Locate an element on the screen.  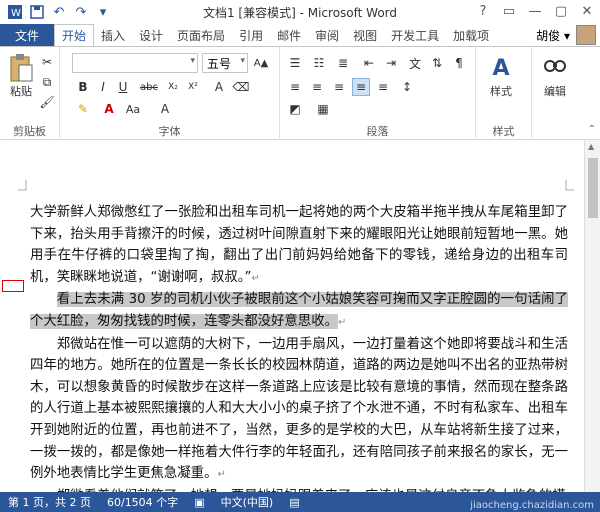
clipboard-group: 粘贴 ✂ ⧉ 🖌 剪贴板 is located at coordinates (30, 94).